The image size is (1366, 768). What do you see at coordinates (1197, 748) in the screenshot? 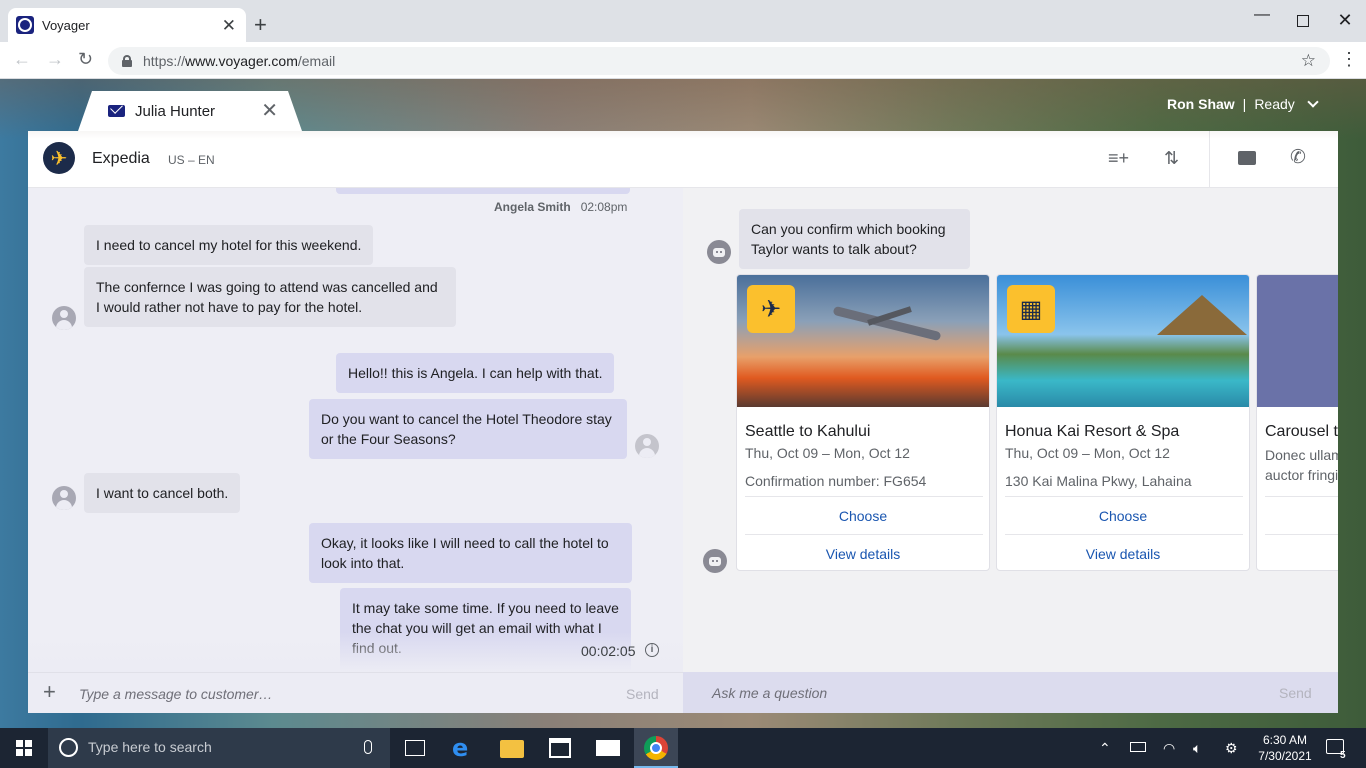
I see `volume-icon: 🔈︎` at bounding box center [1197, 748].